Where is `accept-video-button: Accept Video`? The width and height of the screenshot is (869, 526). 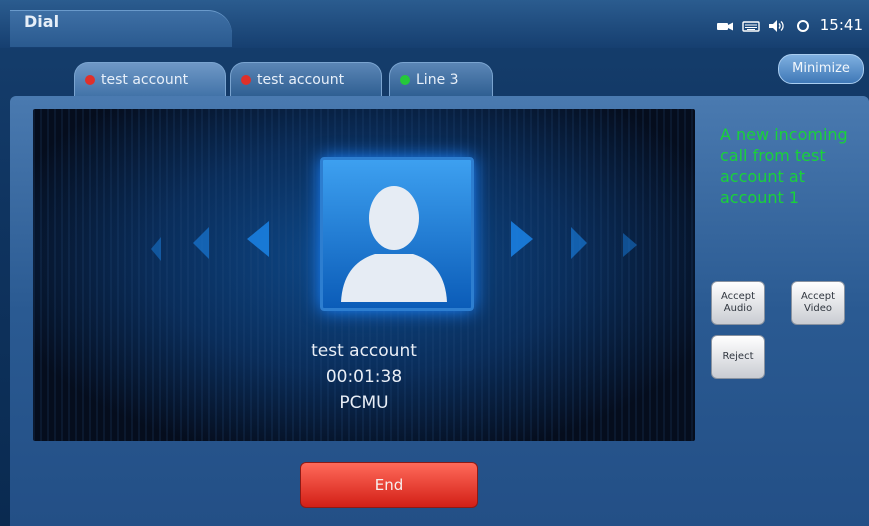
accept-video-button: Accept Video is located at coordinates (818, 303).